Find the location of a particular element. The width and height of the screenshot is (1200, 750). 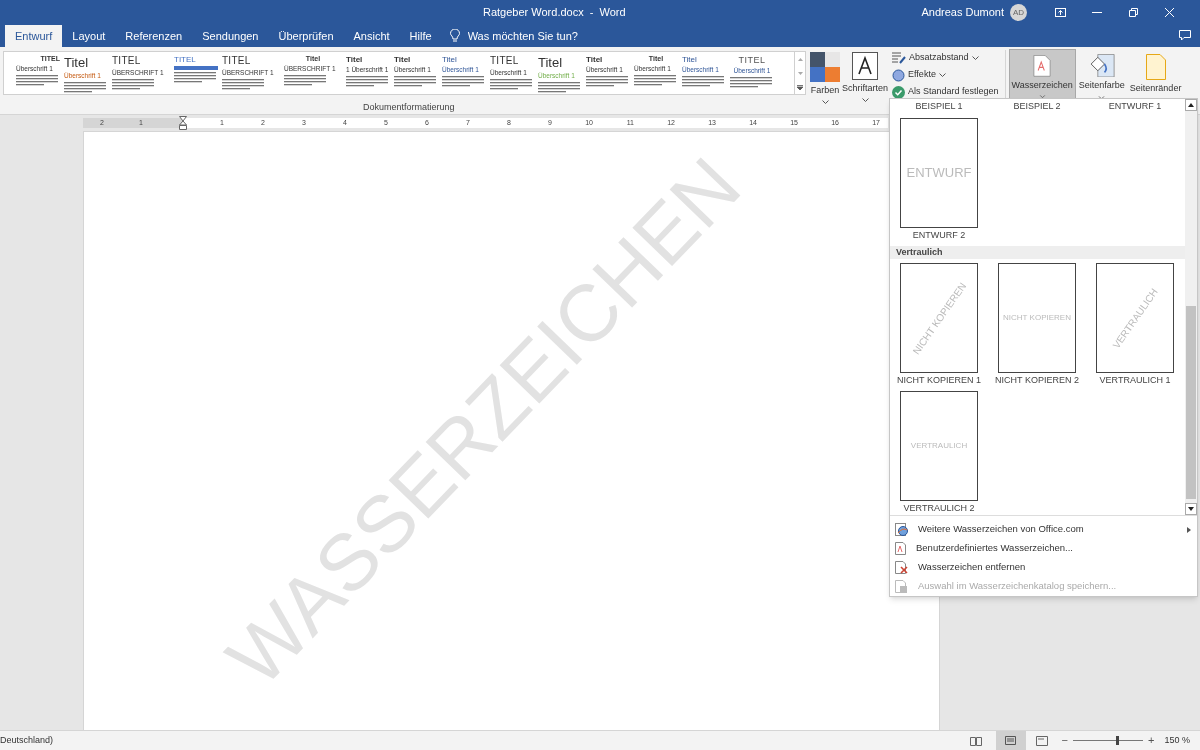

submenu-arrow-icon is located at coordinates (1189, 529).